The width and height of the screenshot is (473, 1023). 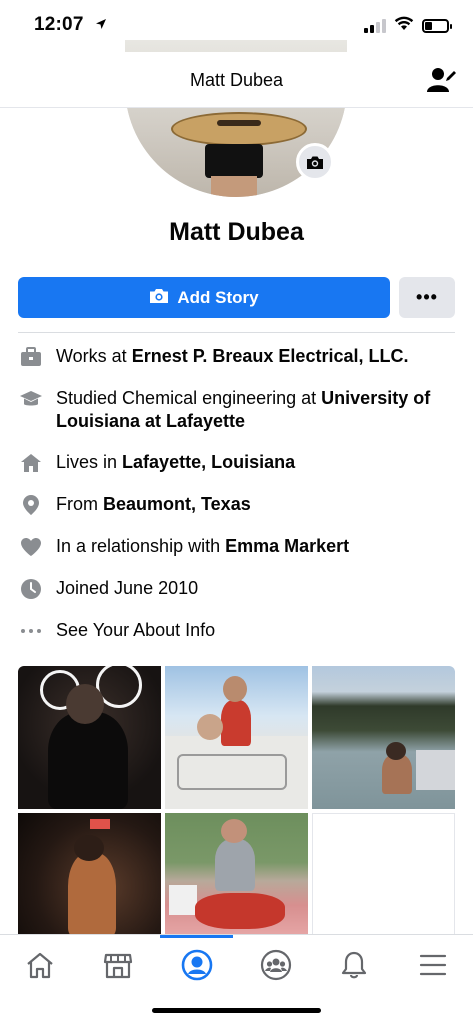 I want to click on home-indicator, so click(x=236, y=1010).